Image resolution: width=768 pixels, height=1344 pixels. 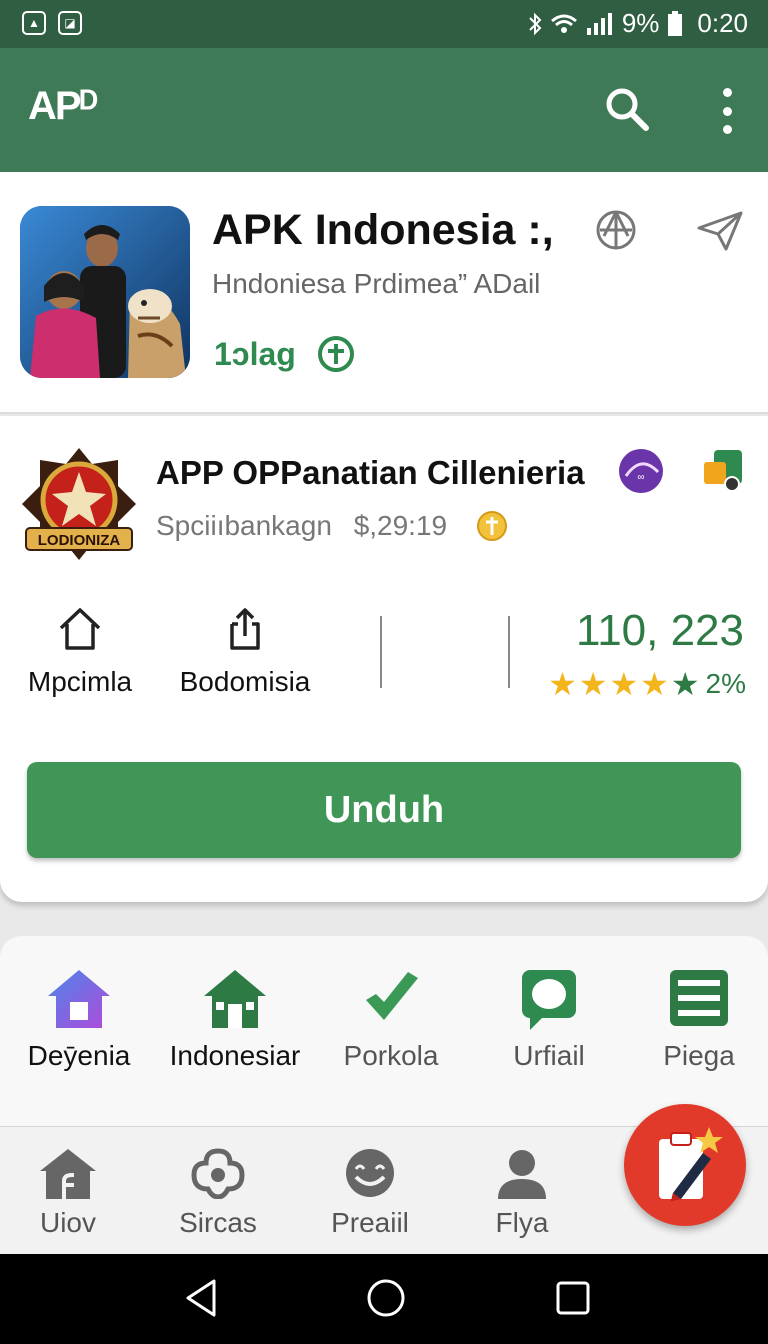 I want to click on app-subtitle: Hndoniesa Prdimea” ADail, so click(x=376, y=283).